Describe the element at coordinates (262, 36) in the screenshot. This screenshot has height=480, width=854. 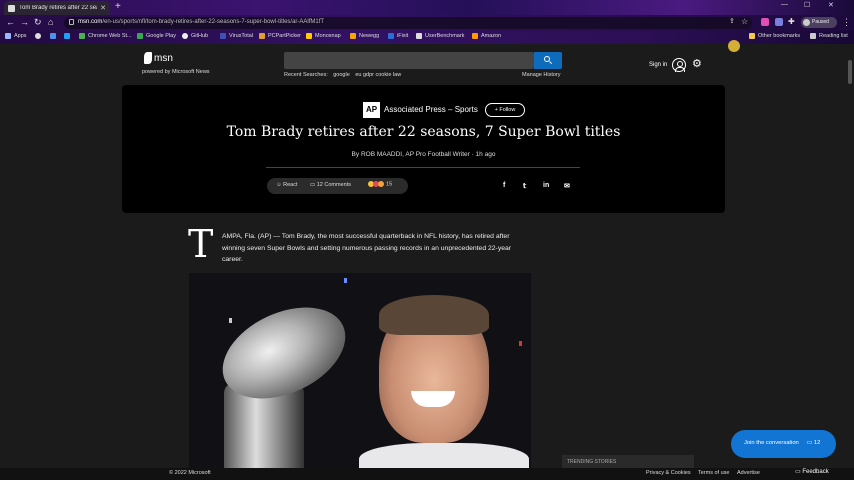
I see `pcpartpicker-icon` at that location.